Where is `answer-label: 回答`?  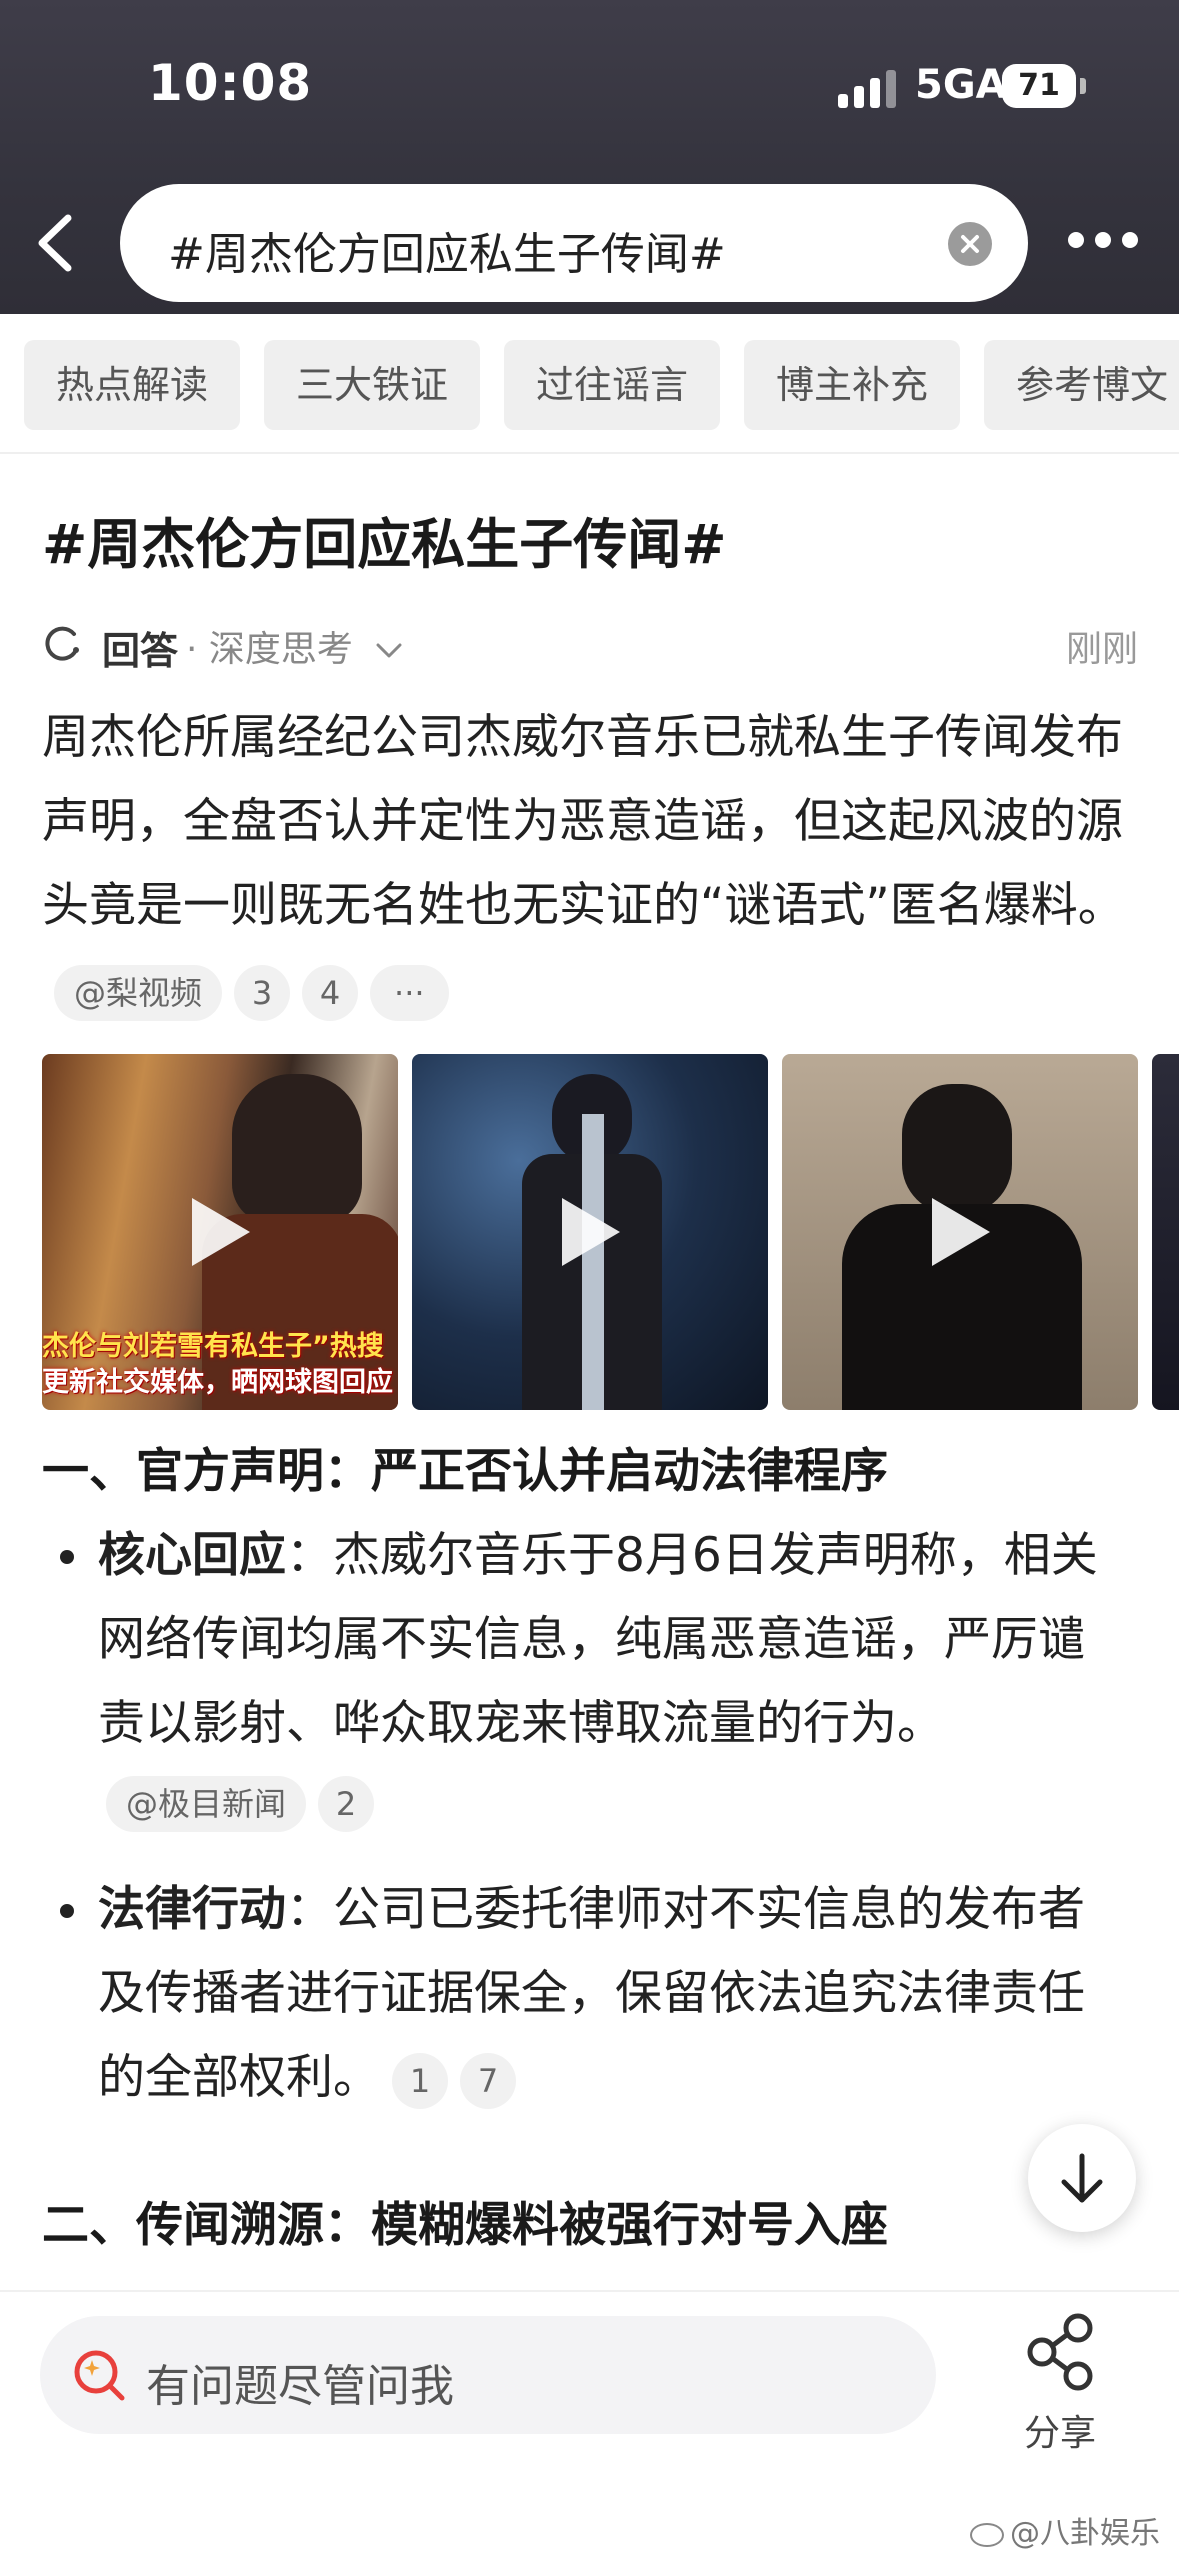
answer-label: 回答 is located at coordinates (140, 651).